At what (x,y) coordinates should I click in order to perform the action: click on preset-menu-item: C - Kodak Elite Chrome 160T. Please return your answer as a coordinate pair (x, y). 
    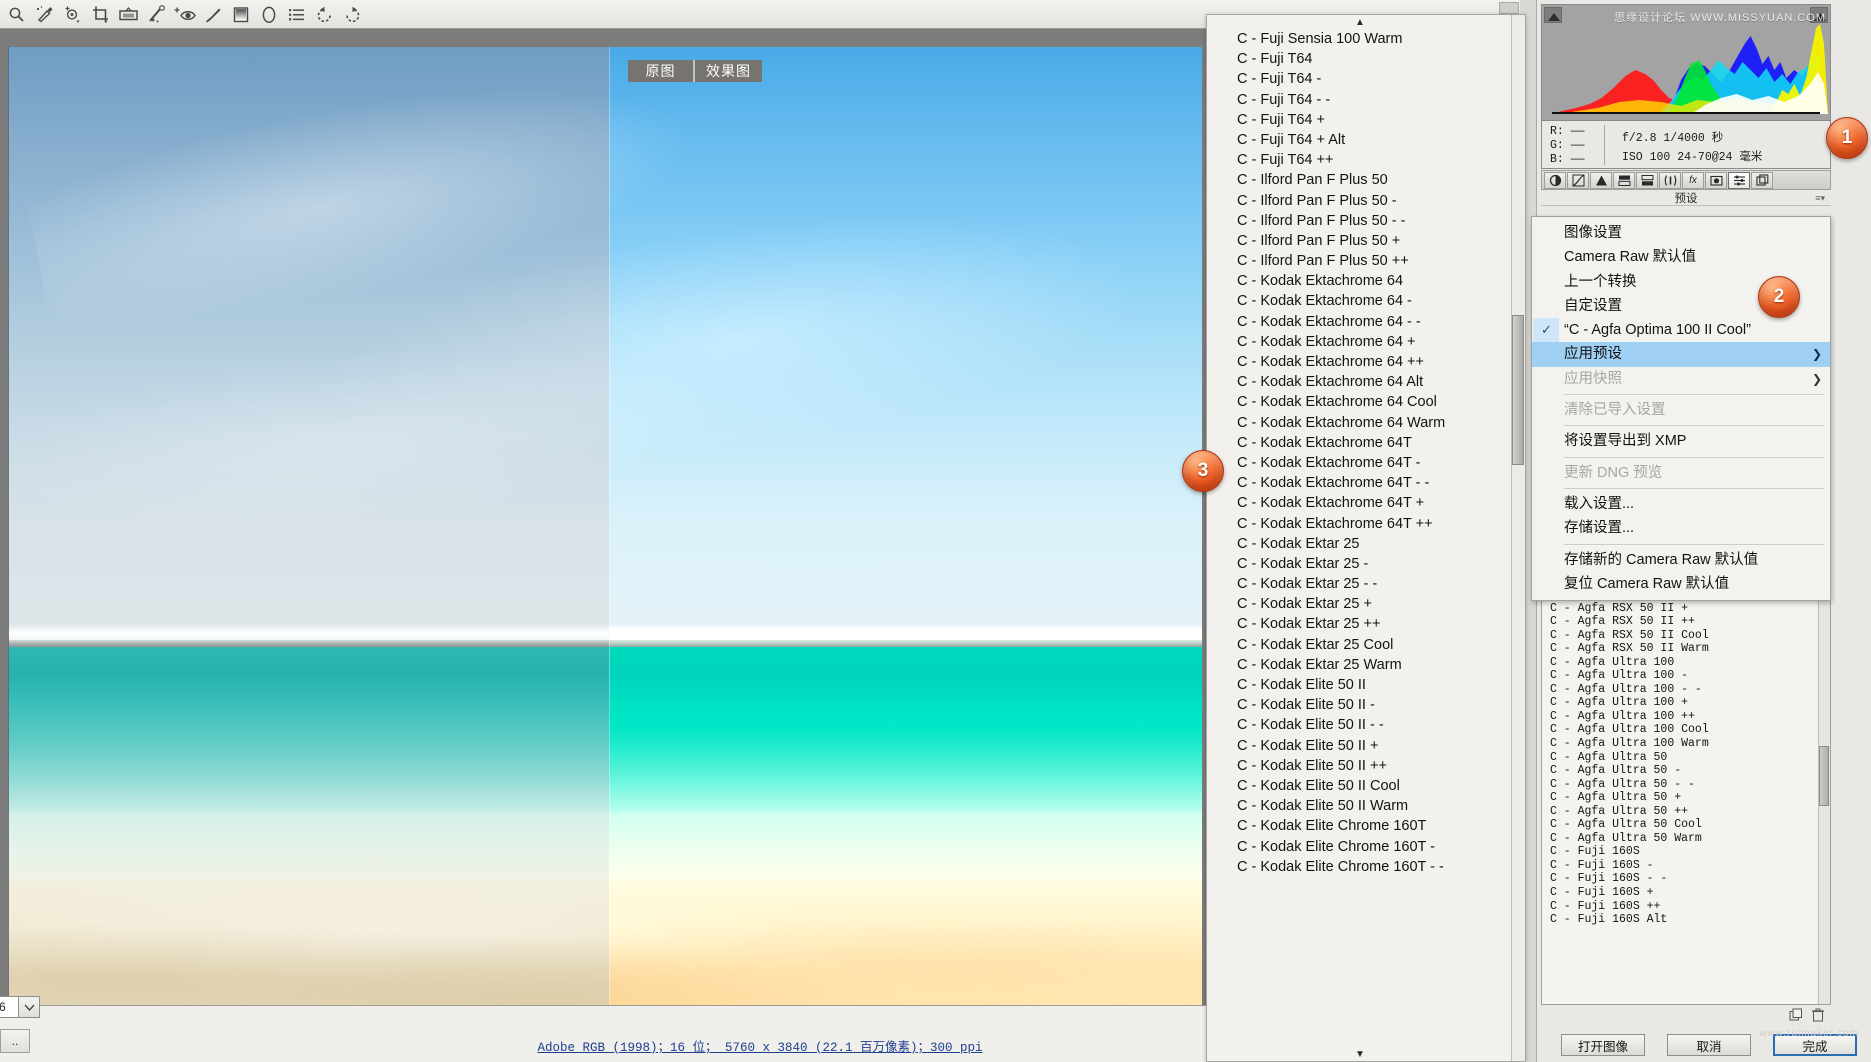
    Looking at the image, I should click on (1375, 826).